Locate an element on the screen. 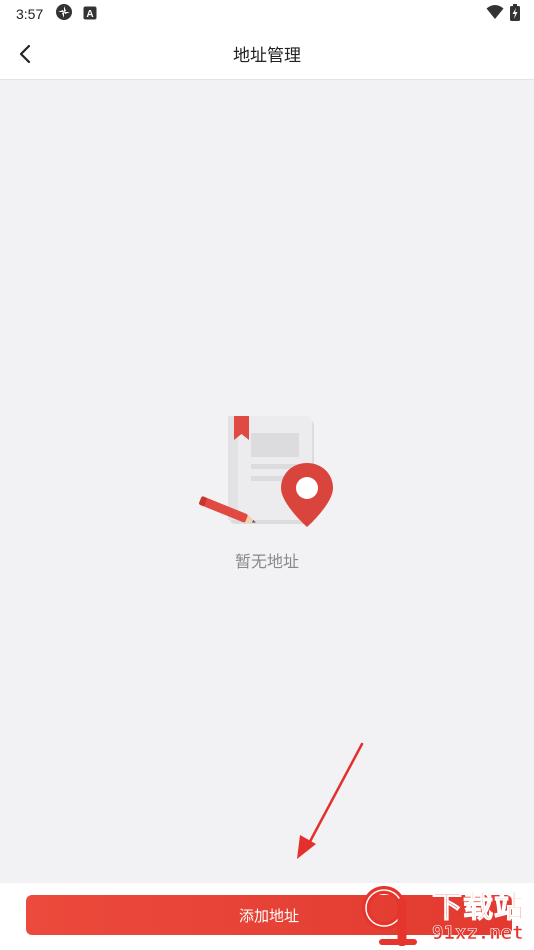 The height and width of the screenshot is (950, 534). wifi-icon is located at coordinates (495, 14).